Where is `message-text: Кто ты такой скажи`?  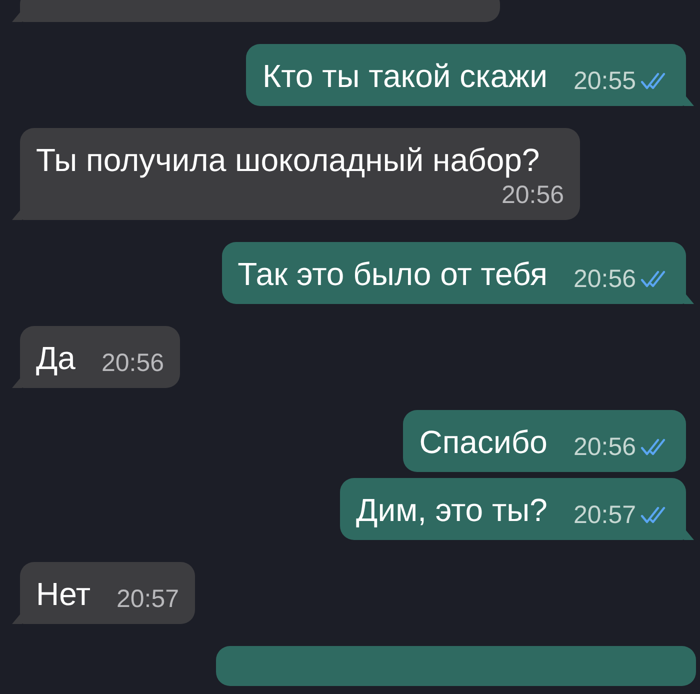 message-text: Кто ты такой скажи is located at coordinates (405, 76).